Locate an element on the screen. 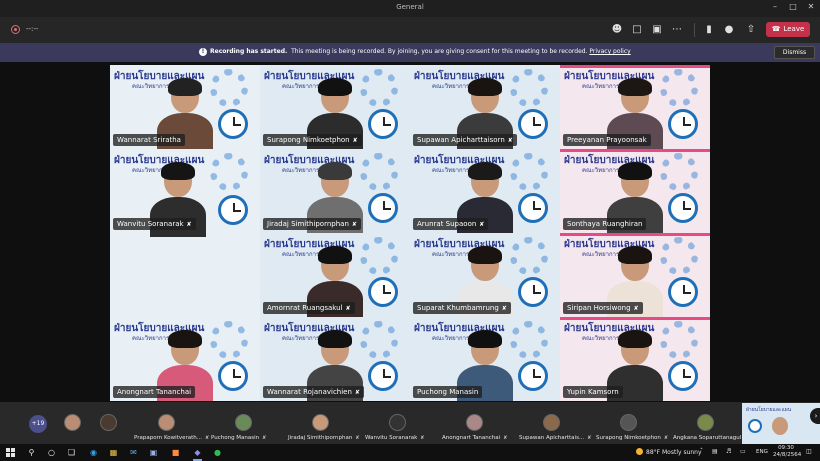 This screenshot has height=461, width=820. teams-icon: ◆ is located at coordinates (197, 452).